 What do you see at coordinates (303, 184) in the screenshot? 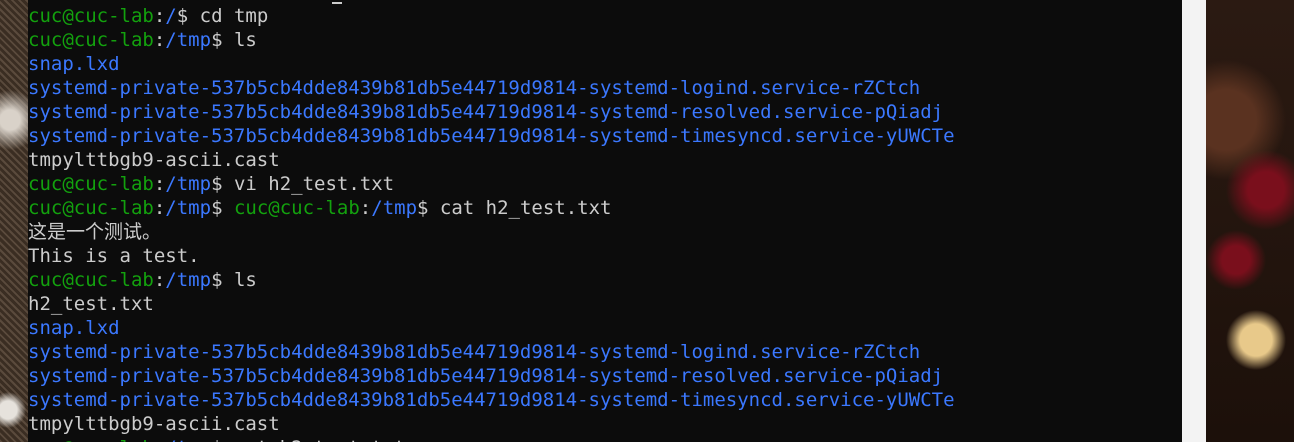
I see `terminal-text-segment: $ vi h2_test.txt` at bounding box center [303, 184].